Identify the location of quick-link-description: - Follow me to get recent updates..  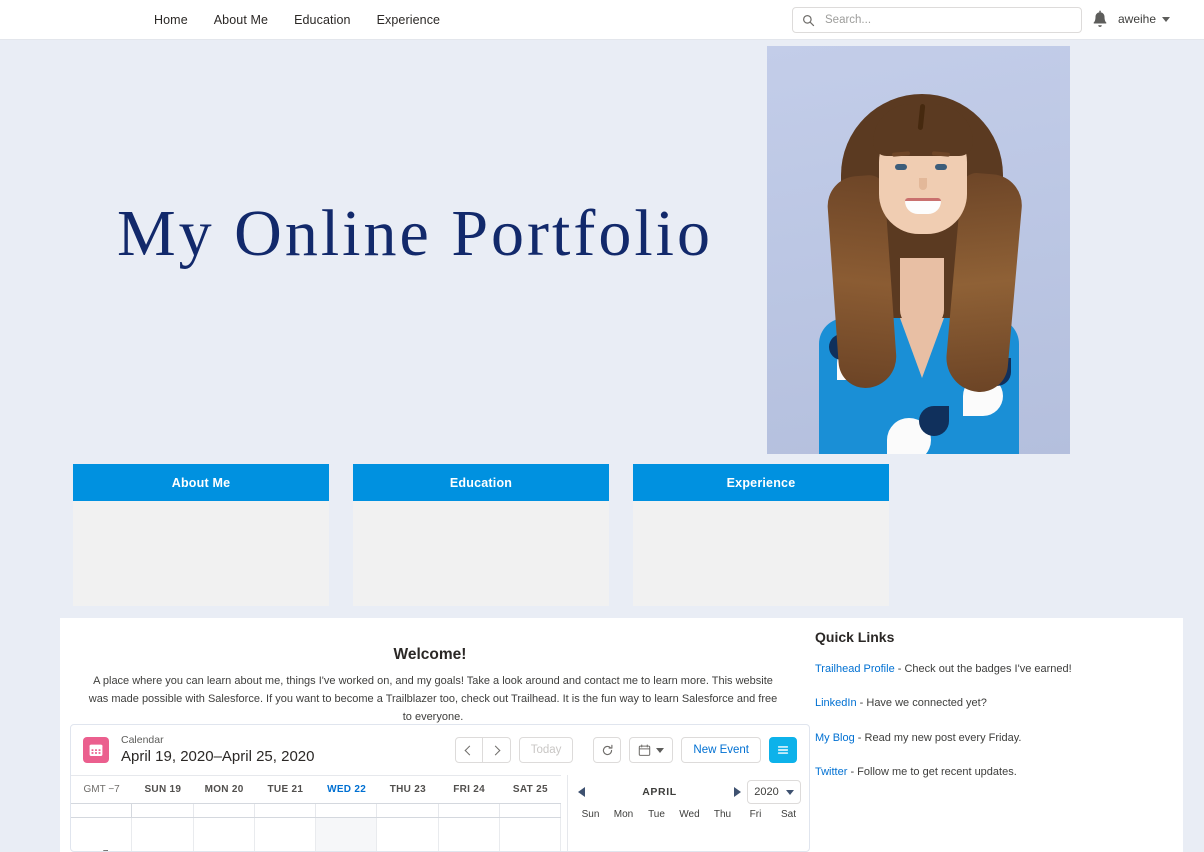
(932, 771).